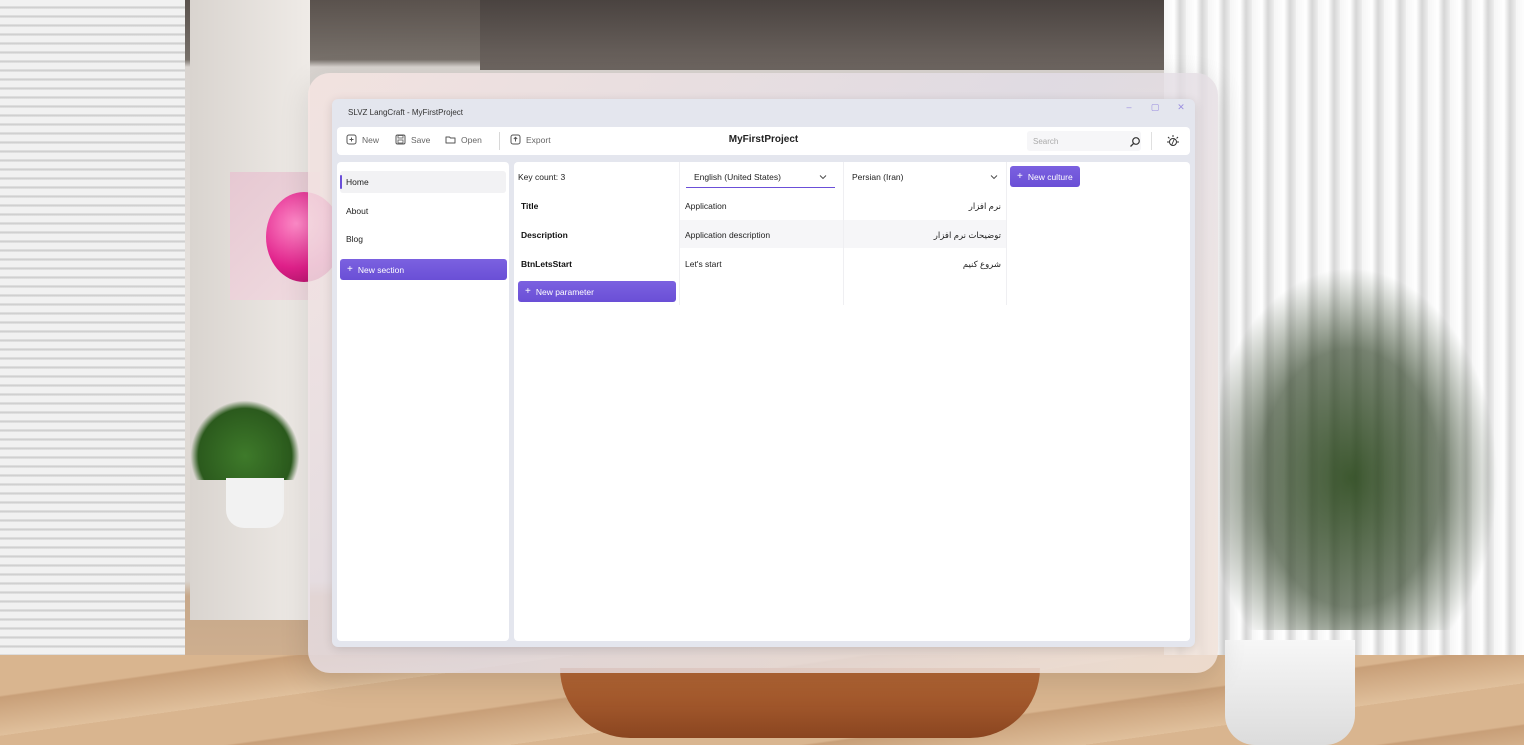 The width and height of the screenshot is (1524, 745). What do you see at coordinates (925, 235) in the screenshot?
I see `value-fa-description: توضیحات نرم افزار` at bounding box center [925, 235].